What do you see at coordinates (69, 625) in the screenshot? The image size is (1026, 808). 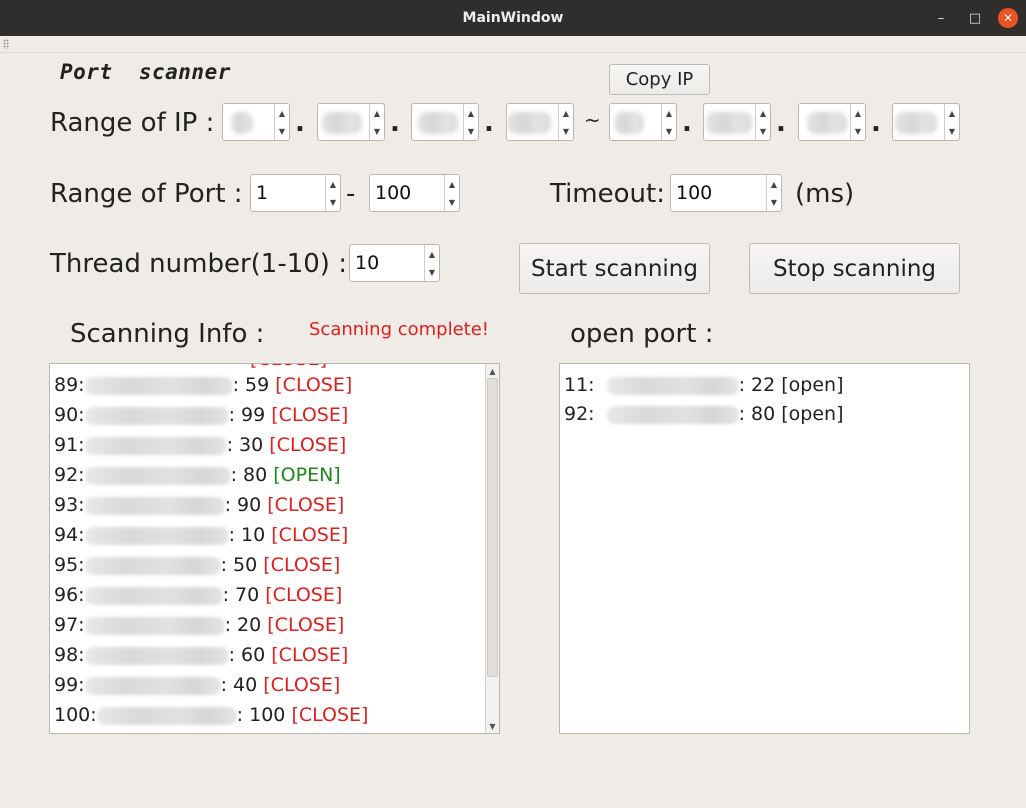 I see `row-index: 97:` at bounding box center [69, 625].